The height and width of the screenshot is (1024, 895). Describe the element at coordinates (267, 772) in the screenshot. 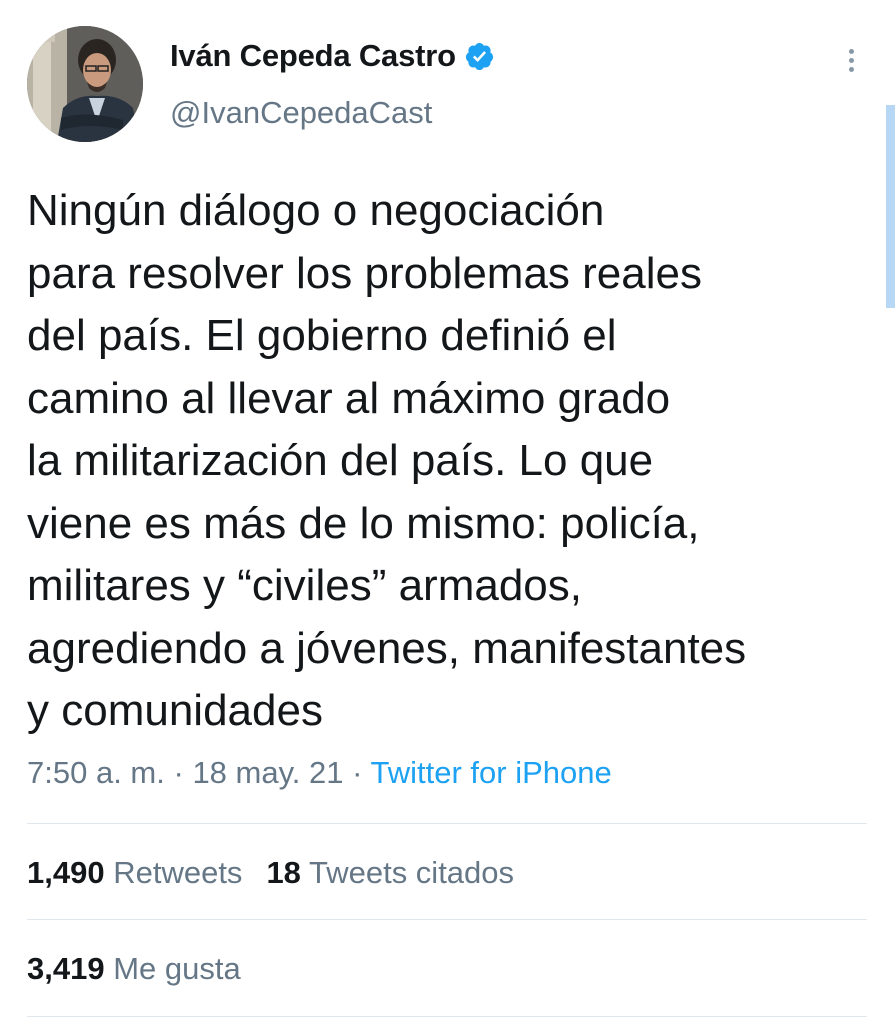

I see `tweet-date: 18 may. 21` at that location.